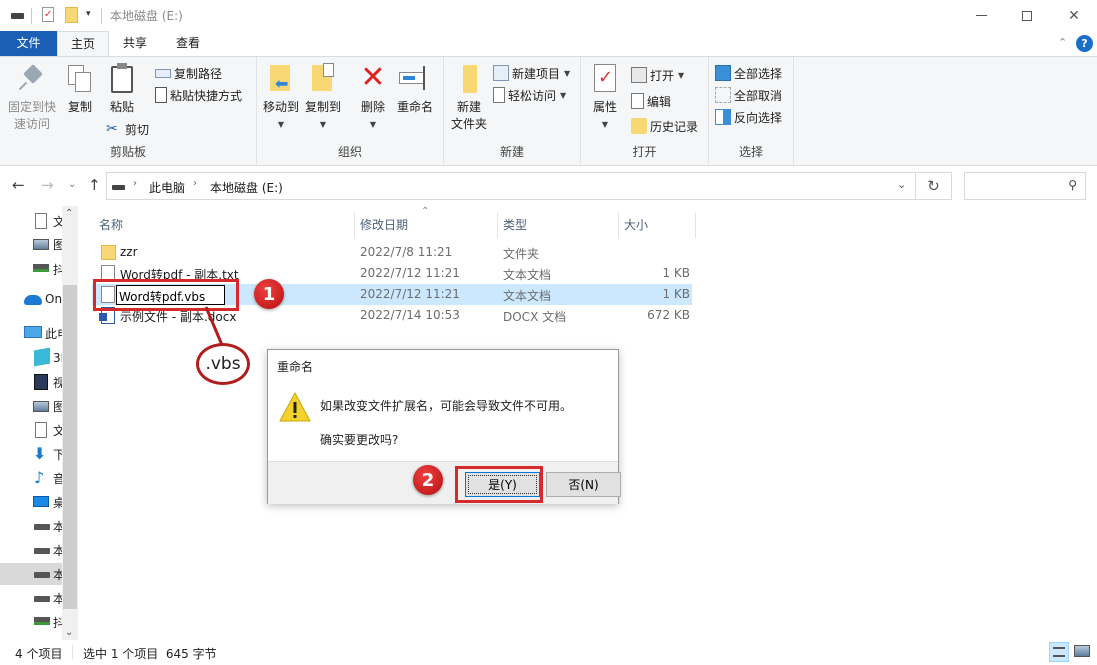 Image resolution: width=1097 pixels, height=665 pixels. Describe the element at coordinates (31, 382) in the screenshot. I see `sidebar-item-videos: 视频` at that location.